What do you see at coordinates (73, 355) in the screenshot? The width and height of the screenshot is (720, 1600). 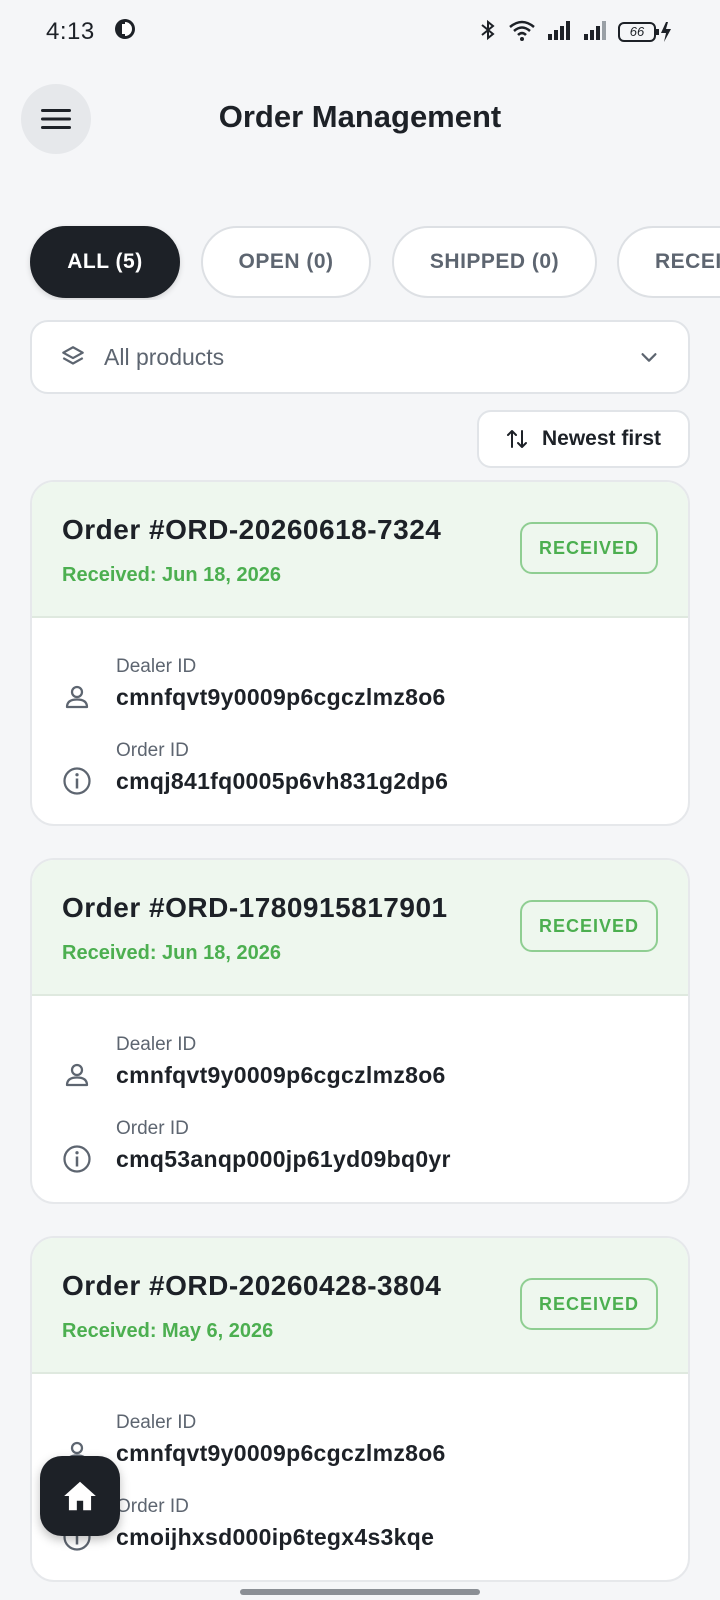 I see `layers-icon` at bounding box center [73, 355].